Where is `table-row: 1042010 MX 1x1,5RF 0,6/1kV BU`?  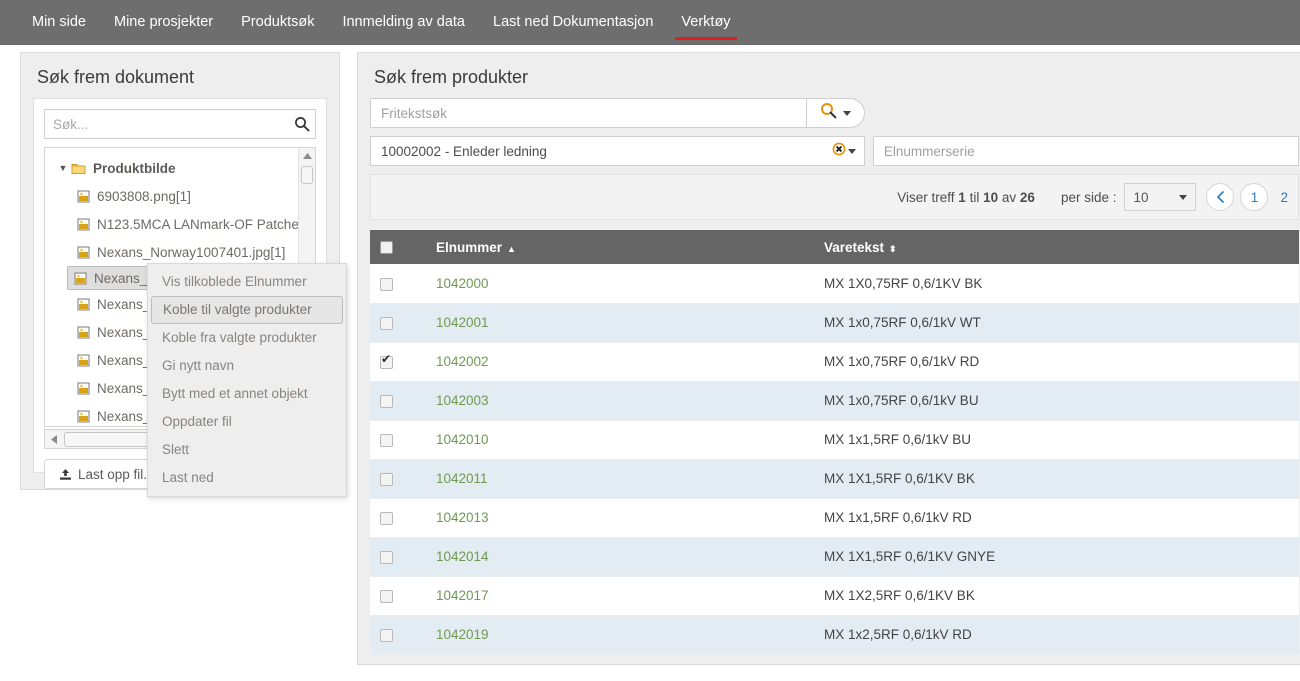 table-row: 1042010 MX 1x1,5RF 0,6/1kV BU is located at coordinates (834, 440).